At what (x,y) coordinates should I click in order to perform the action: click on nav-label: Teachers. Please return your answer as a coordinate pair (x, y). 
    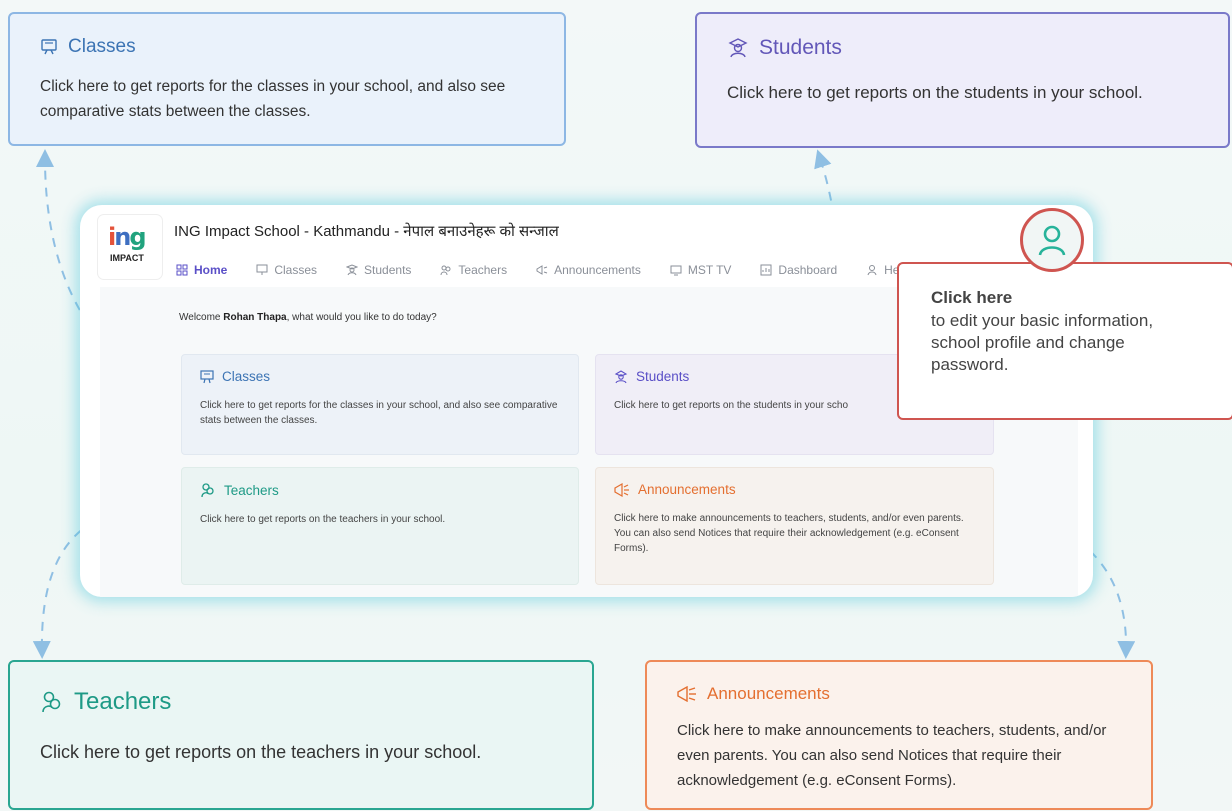
    Looking at the image, I should click on (483, 270).